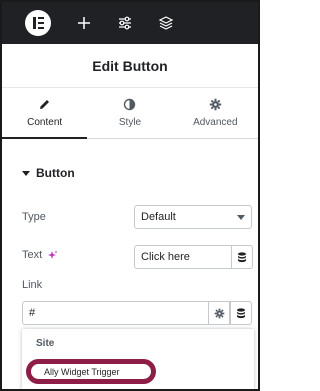 Image resolution: width=320 pixels, height=391 pixels. I want to click on link-options-button, so click(219, 313).